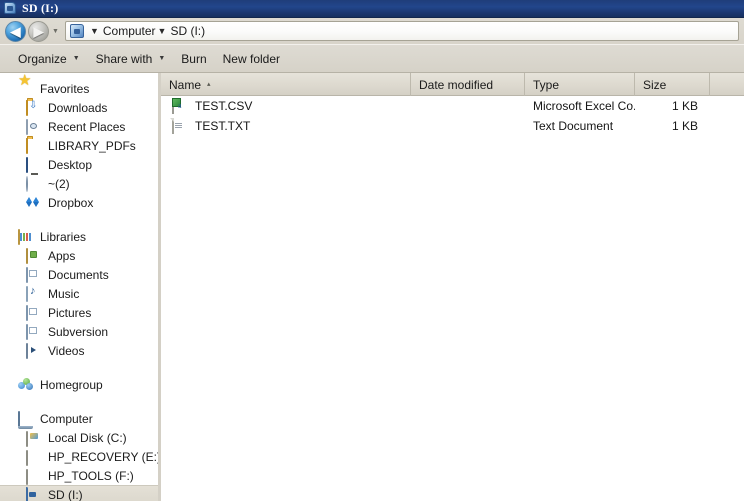 Image resolution: width=744 pixels, height=501 pixels. I want to click on arrow-left-icon: ◀, so click(15, 31).